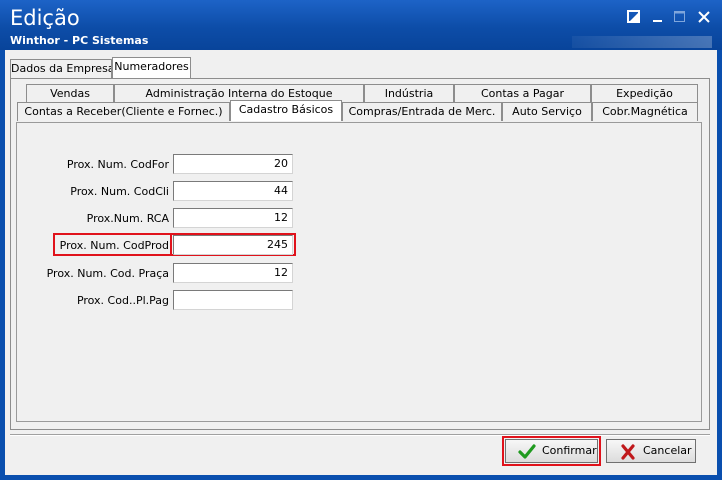 The height and width of the screenshot is (480, 722). I want to click on window-title: Edição, so click(45, 18).